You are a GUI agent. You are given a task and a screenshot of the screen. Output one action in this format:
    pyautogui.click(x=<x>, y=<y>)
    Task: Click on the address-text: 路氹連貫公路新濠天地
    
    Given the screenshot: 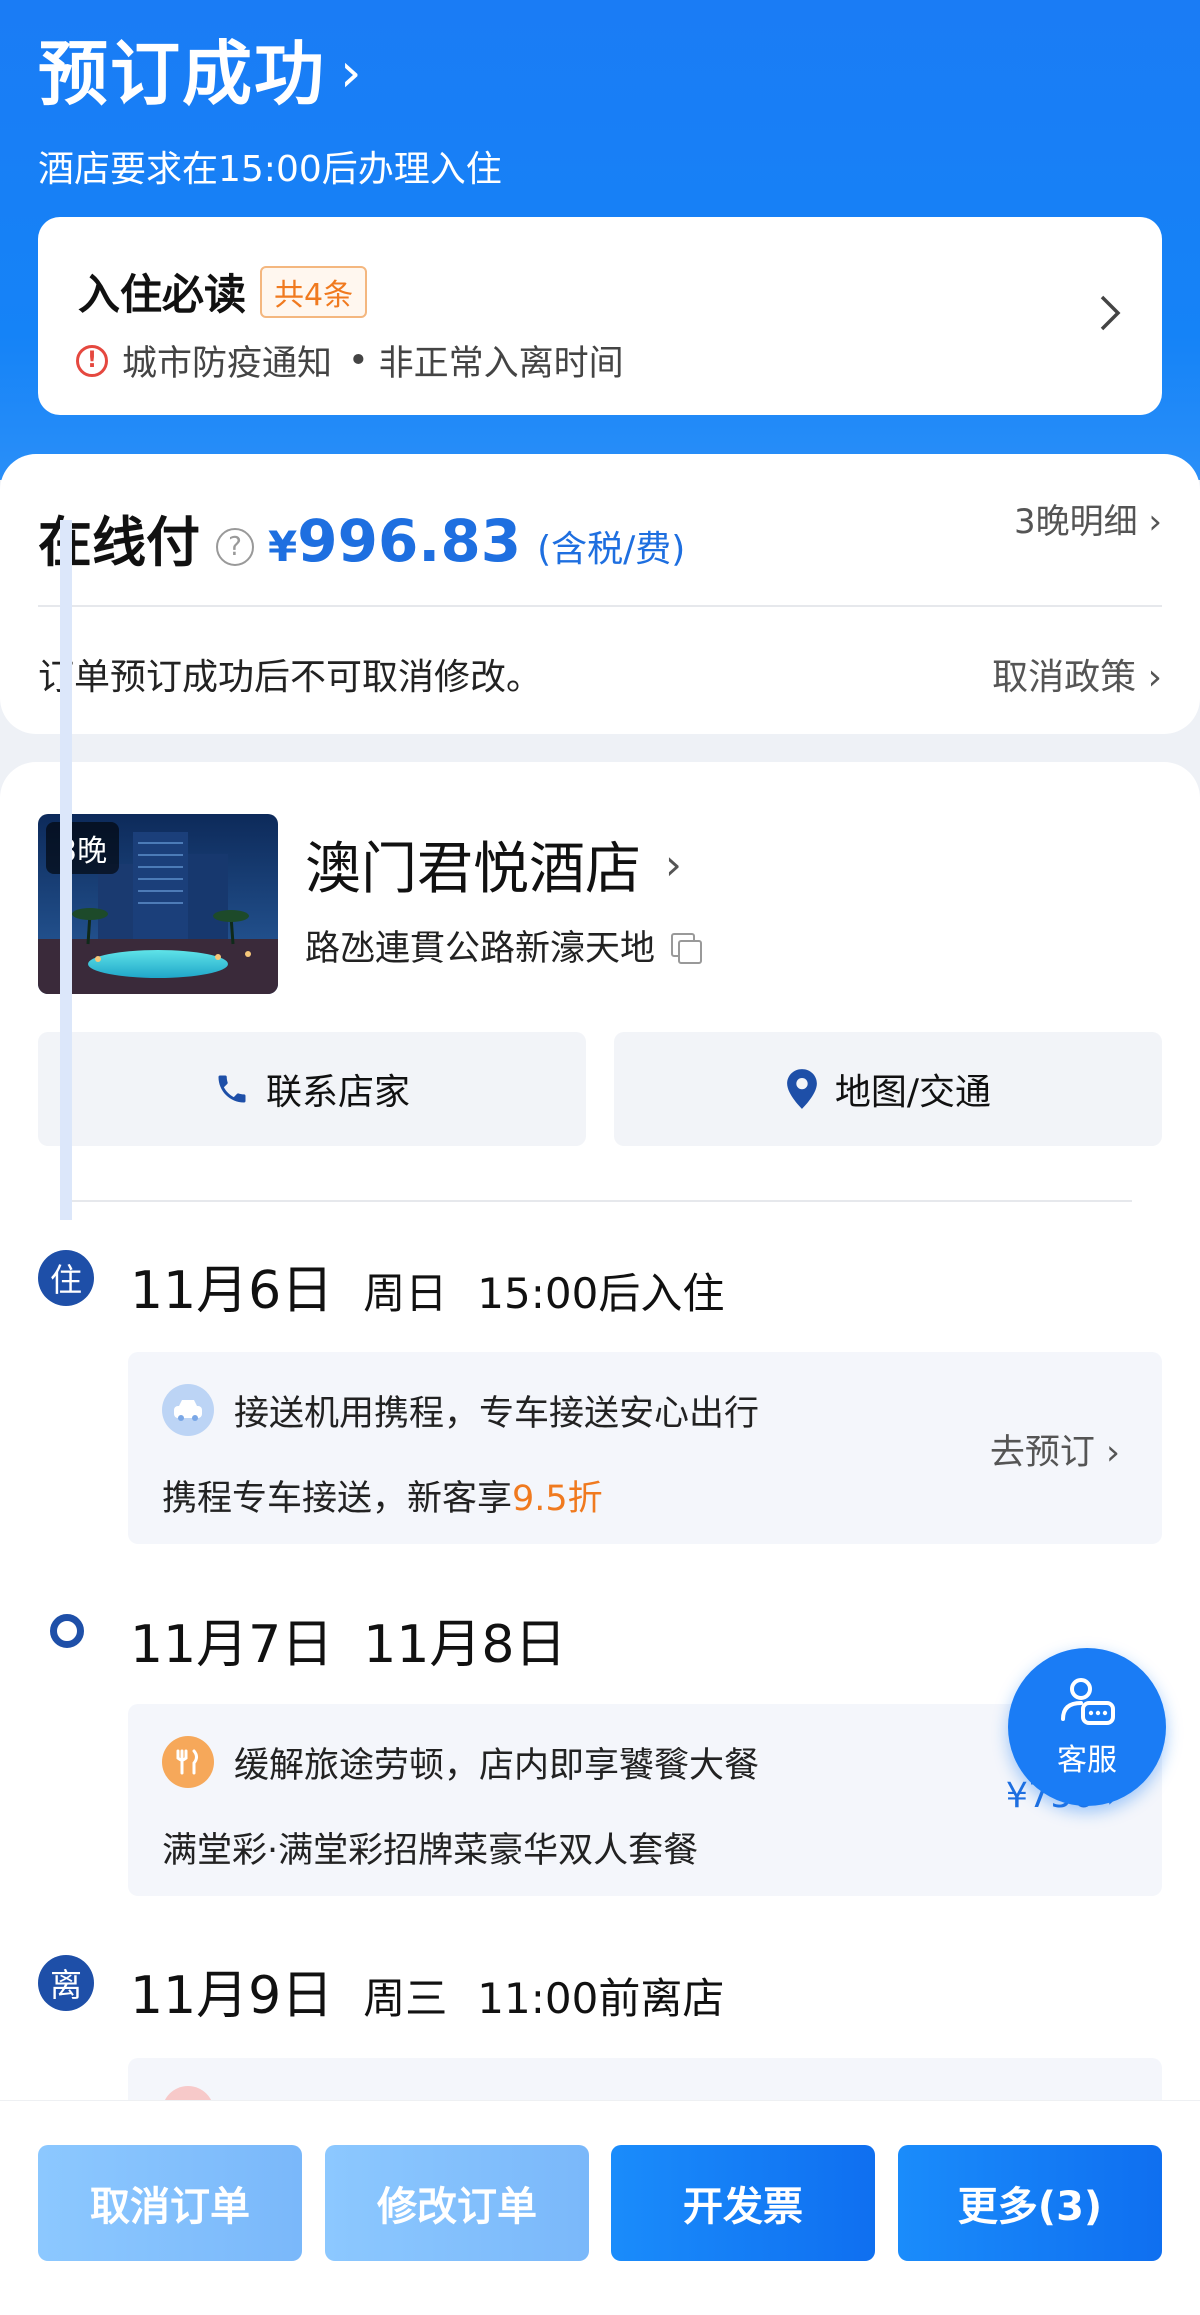 What is the action you would take?
    pyautogui.click(x=480, y=949)
    